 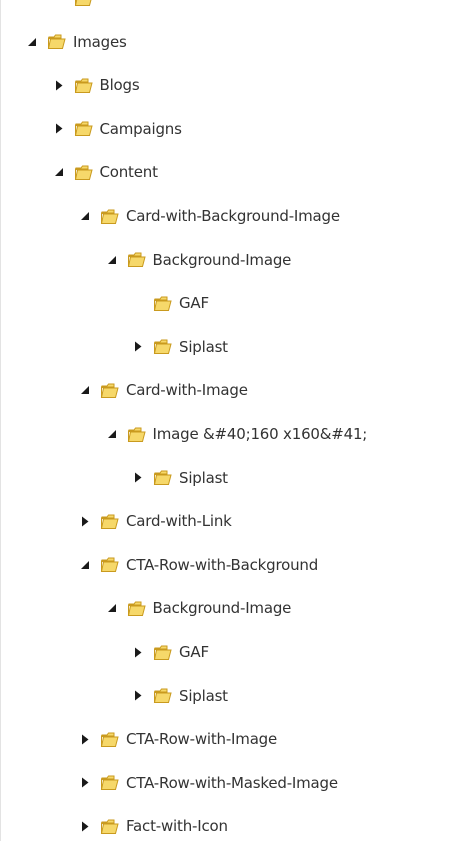 I want to click on tree-node: Image &#40;160 x160&#41;, so click(x=237, y=434).